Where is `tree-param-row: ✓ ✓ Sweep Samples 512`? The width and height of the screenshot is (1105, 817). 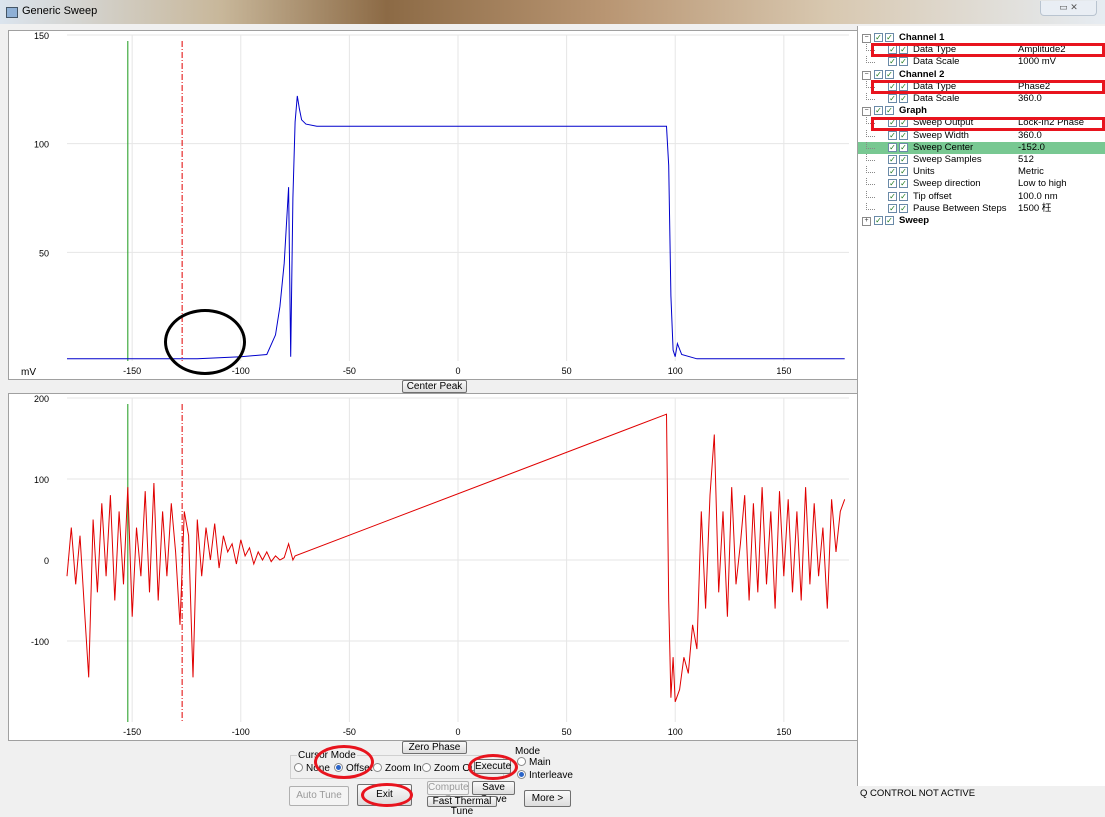
tree-param-row: ✓ ✓ Sweep Samples 512 is located at coordinates (981, 160).